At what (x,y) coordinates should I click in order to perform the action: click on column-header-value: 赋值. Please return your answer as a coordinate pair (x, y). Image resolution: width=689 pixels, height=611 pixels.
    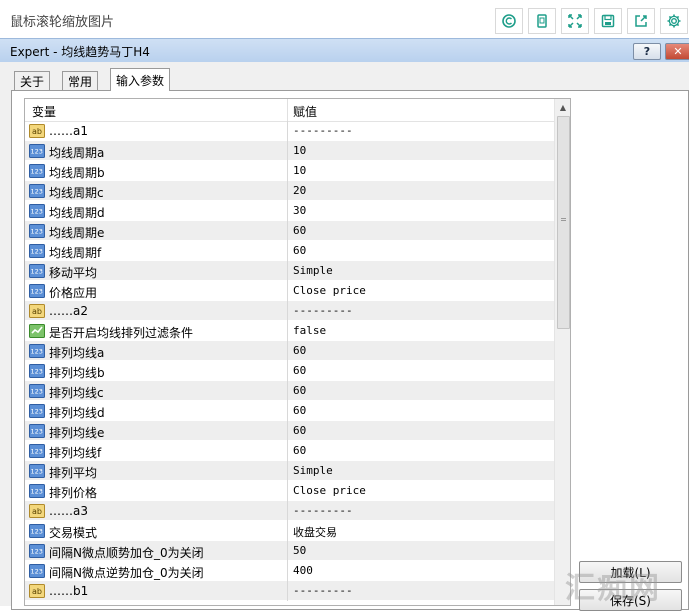
    Looking at the image, I should click on (305, 111).